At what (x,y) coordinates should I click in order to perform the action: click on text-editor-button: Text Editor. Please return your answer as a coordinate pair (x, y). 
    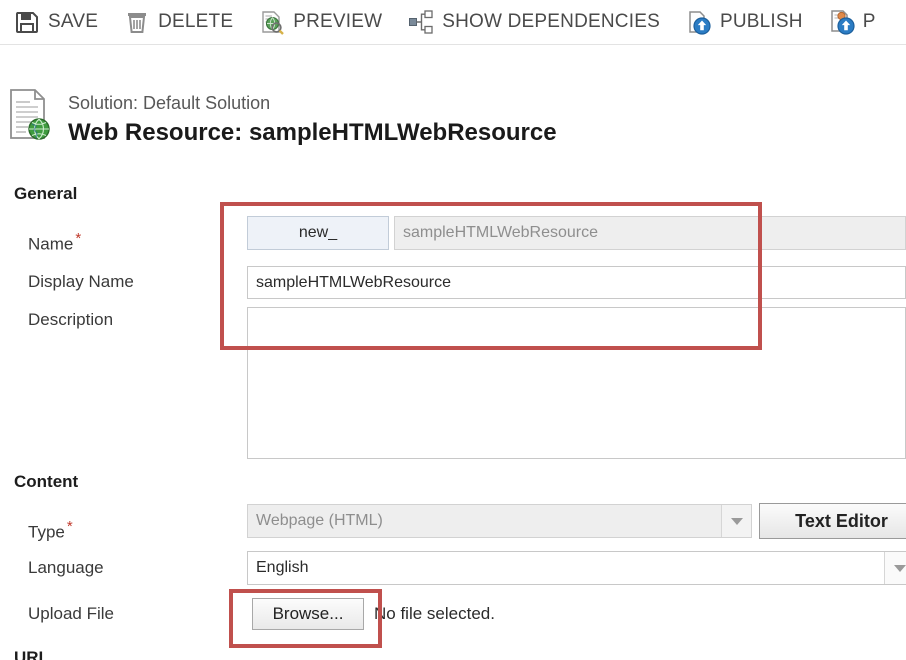
    Looking at the image, I should click on (832, 521).